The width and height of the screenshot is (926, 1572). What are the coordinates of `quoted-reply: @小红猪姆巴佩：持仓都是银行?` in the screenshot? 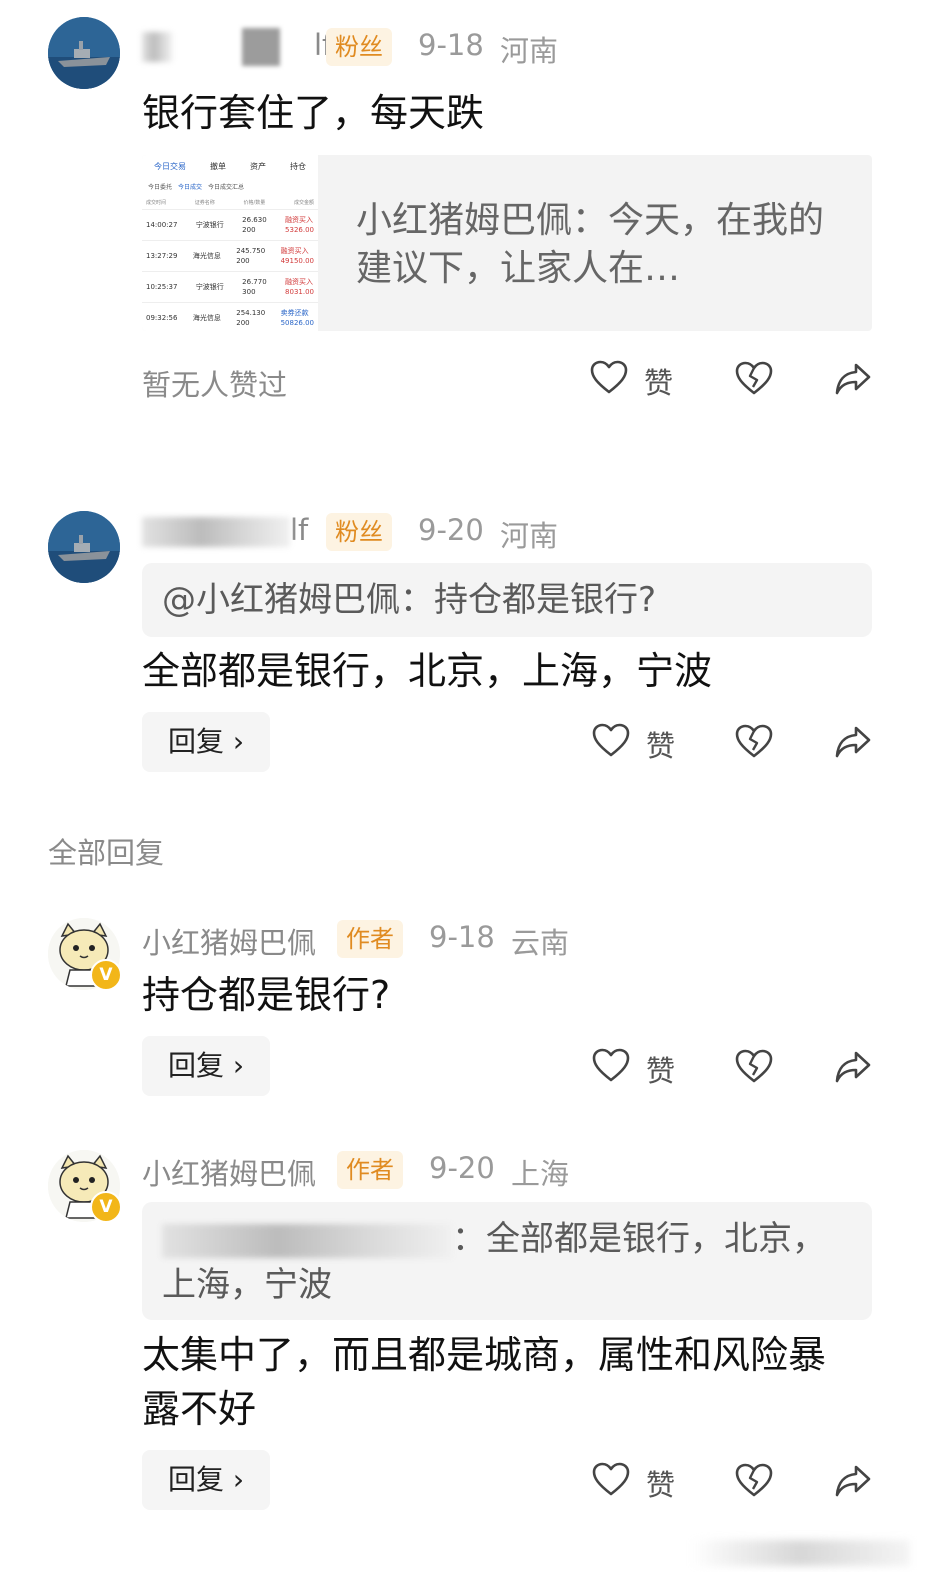 It's located at (507, 600).